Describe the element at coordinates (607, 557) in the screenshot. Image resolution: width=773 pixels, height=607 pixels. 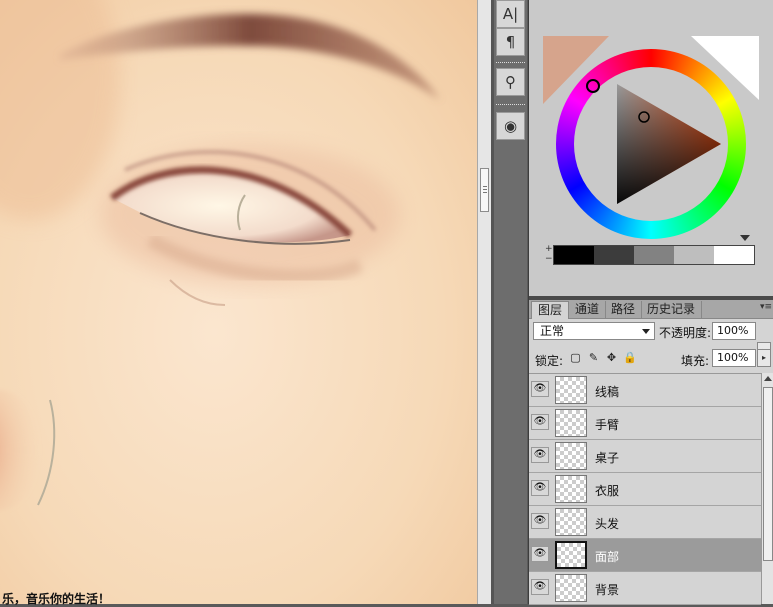
I see `layer-name: 面部` at that location.